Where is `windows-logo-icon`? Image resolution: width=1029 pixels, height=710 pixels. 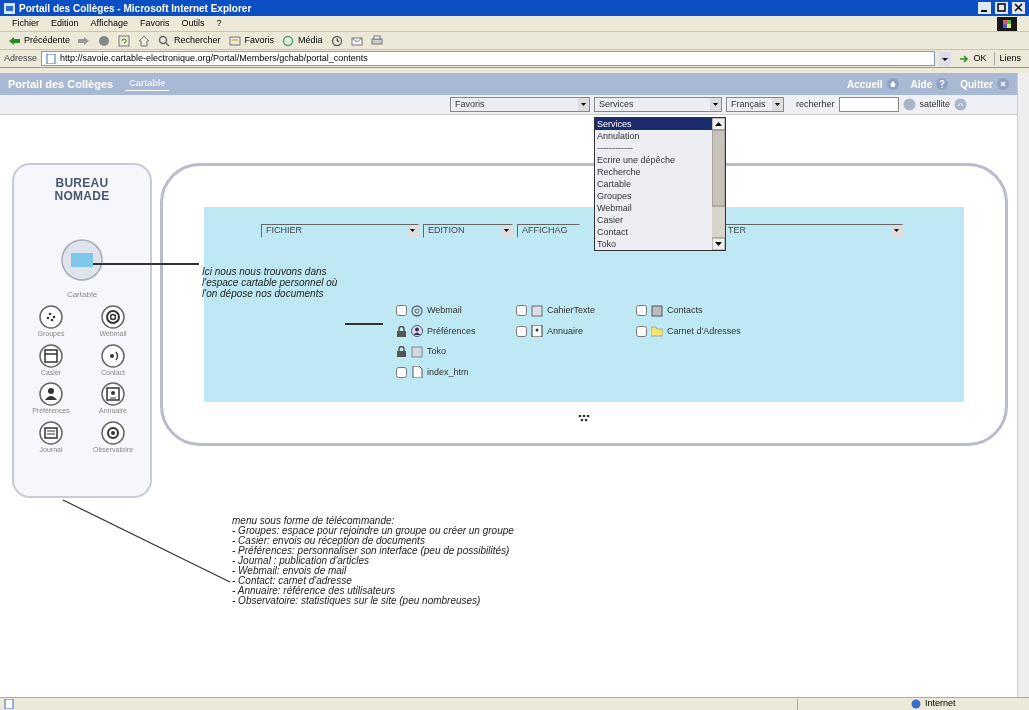 windows-logo-icon is located at coordinates (1007, 23).